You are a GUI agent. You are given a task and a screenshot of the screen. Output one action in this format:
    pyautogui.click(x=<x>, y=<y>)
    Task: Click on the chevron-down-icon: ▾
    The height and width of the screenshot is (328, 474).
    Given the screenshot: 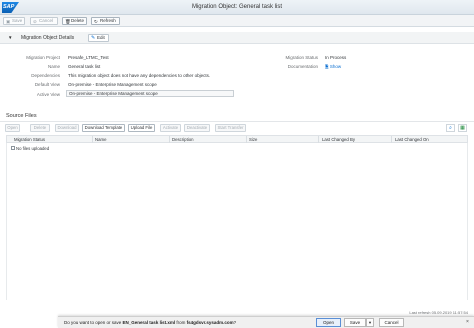 What is the action you would take?
    pyautogui.click(x=370, y=322)
    